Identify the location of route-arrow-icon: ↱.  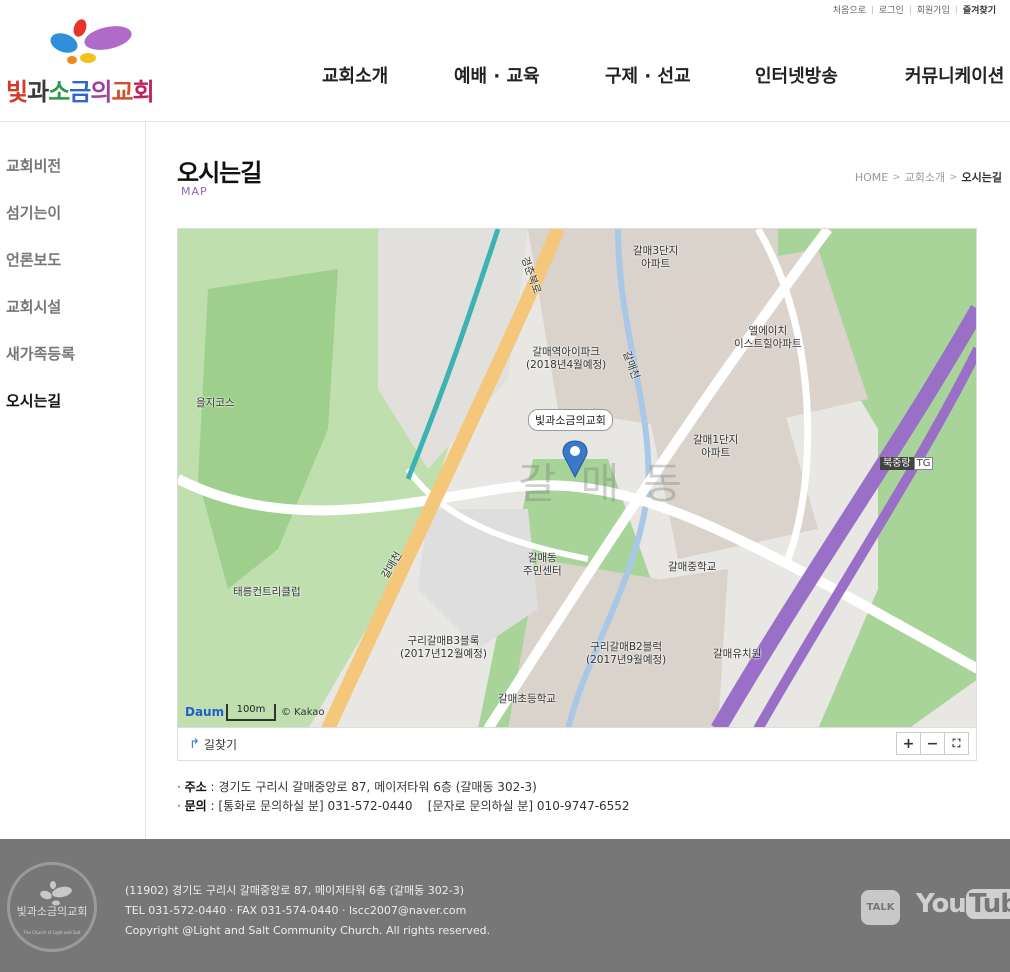
(194, 744).